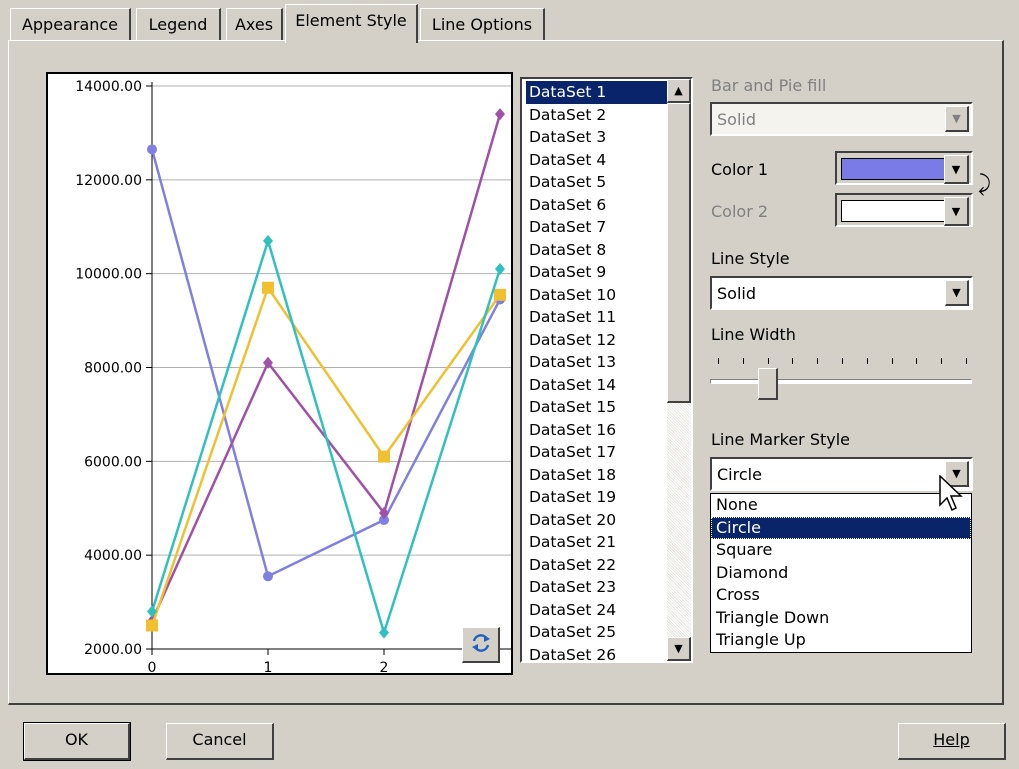 The width and height of the screenshot is (1019, 769). I want to click on dataset-list-item: DataSet 11, so click(598, 317).